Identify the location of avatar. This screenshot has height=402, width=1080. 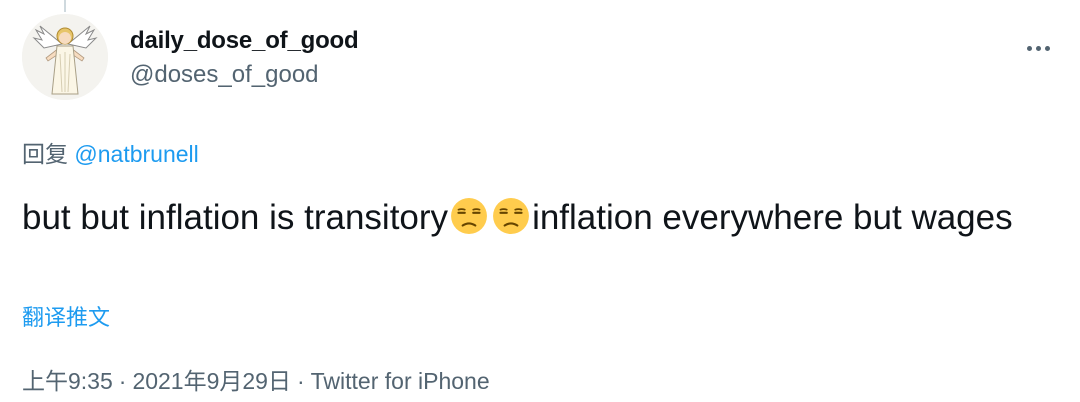
(65, 57).